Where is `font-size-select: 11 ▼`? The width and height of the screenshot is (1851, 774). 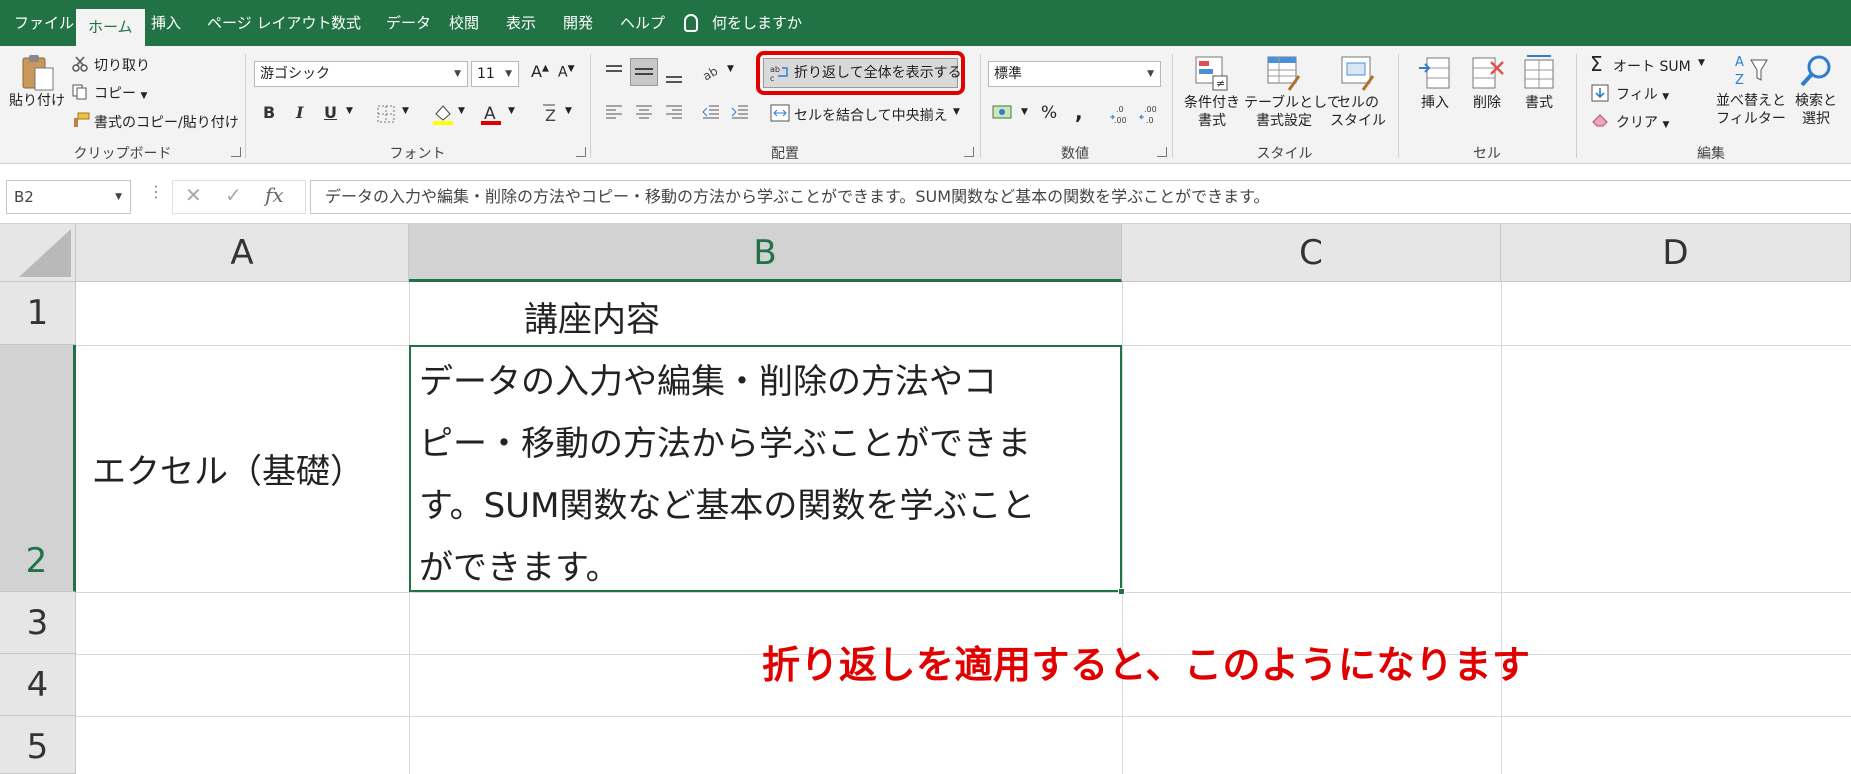 font-size-select: 11 ▼ is located at coordinates (495, 74).